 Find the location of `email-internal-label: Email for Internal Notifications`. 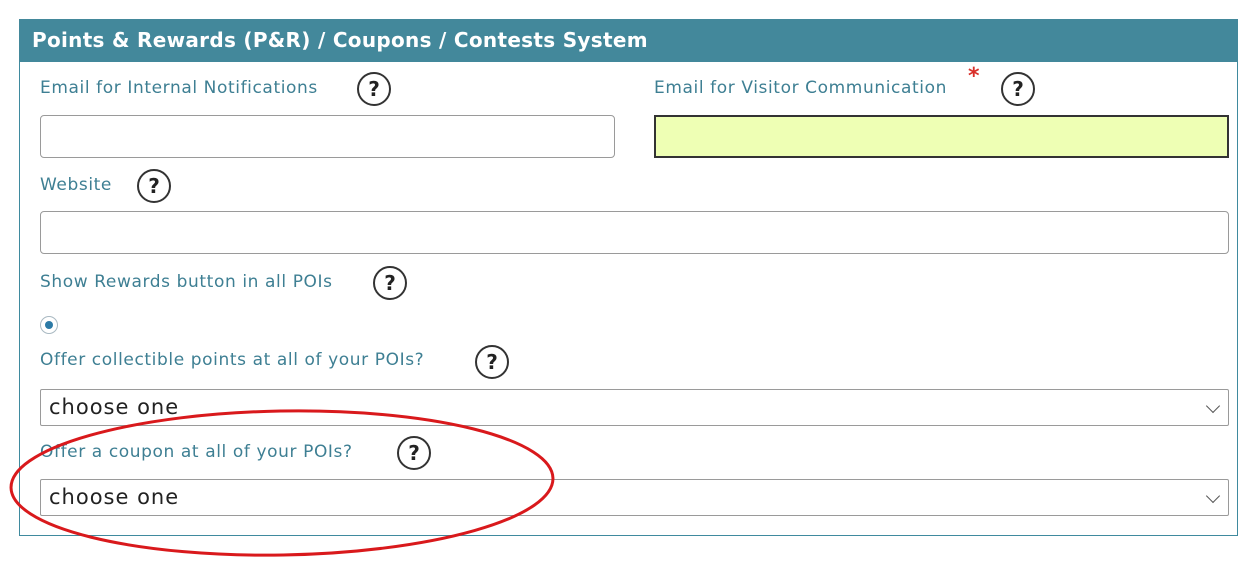

email-internal-label: Email for Internal Notifications is located at coordinates (179, 88).